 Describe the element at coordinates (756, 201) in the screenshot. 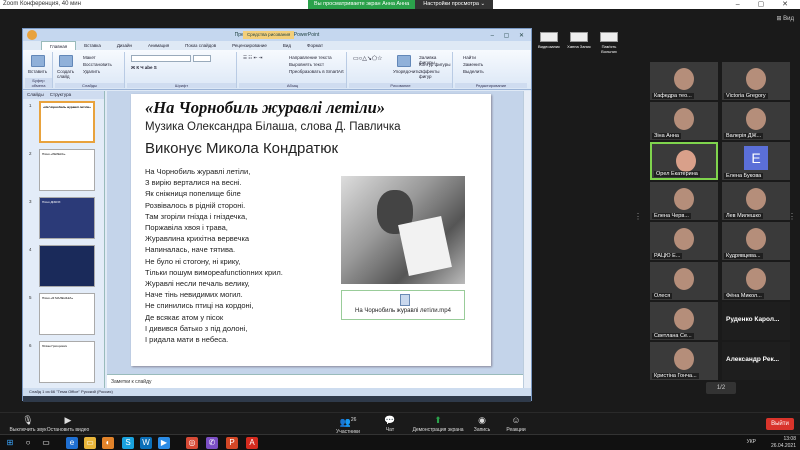

I see `participant-tile: Лев Милешко` at that location.